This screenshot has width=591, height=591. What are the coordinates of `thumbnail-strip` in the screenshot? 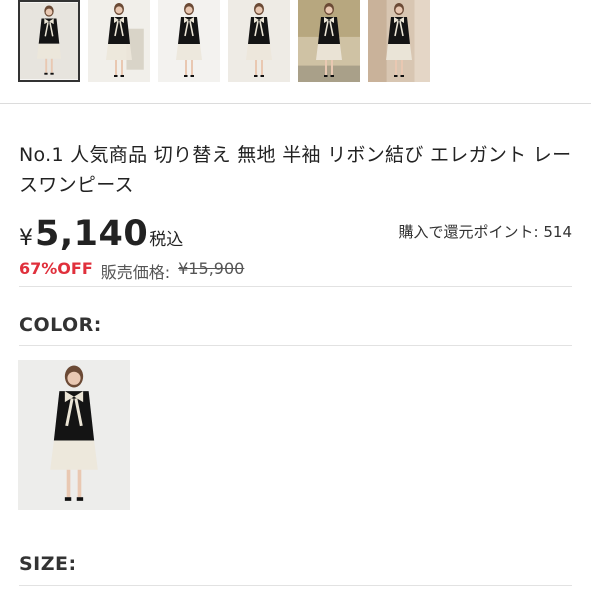 It's located at (224, 43).